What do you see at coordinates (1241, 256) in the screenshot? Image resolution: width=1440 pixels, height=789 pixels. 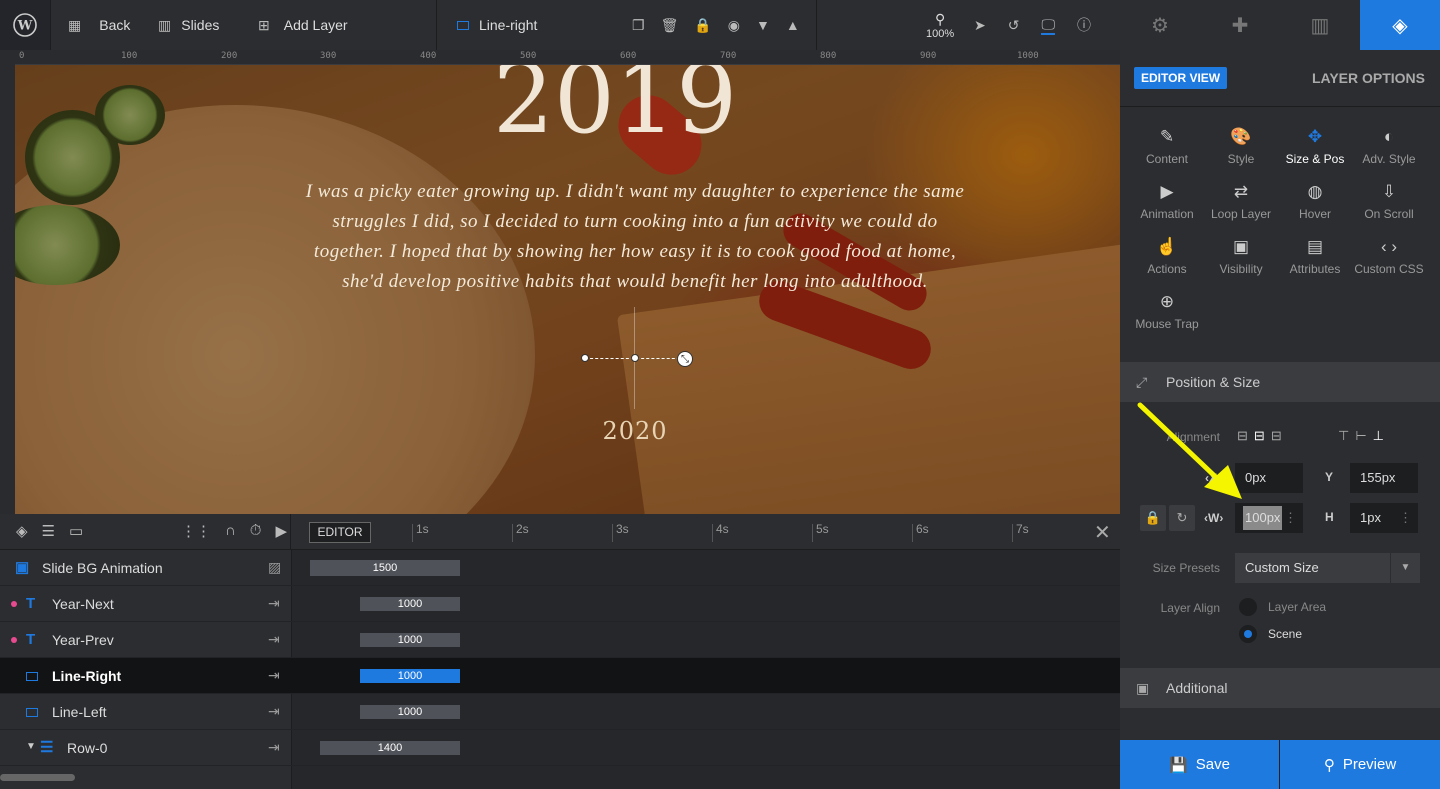 I see `visibility-option: ▣ Visibility` at bounding box center [1241, 256].